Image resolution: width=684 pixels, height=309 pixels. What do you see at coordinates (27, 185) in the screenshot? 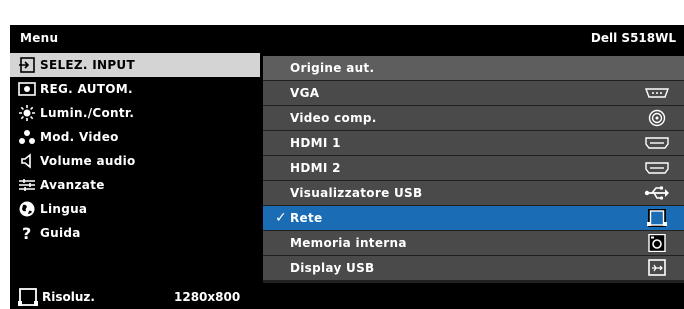
I see `advanced-settings-icon` at bounding box center [27, 185].